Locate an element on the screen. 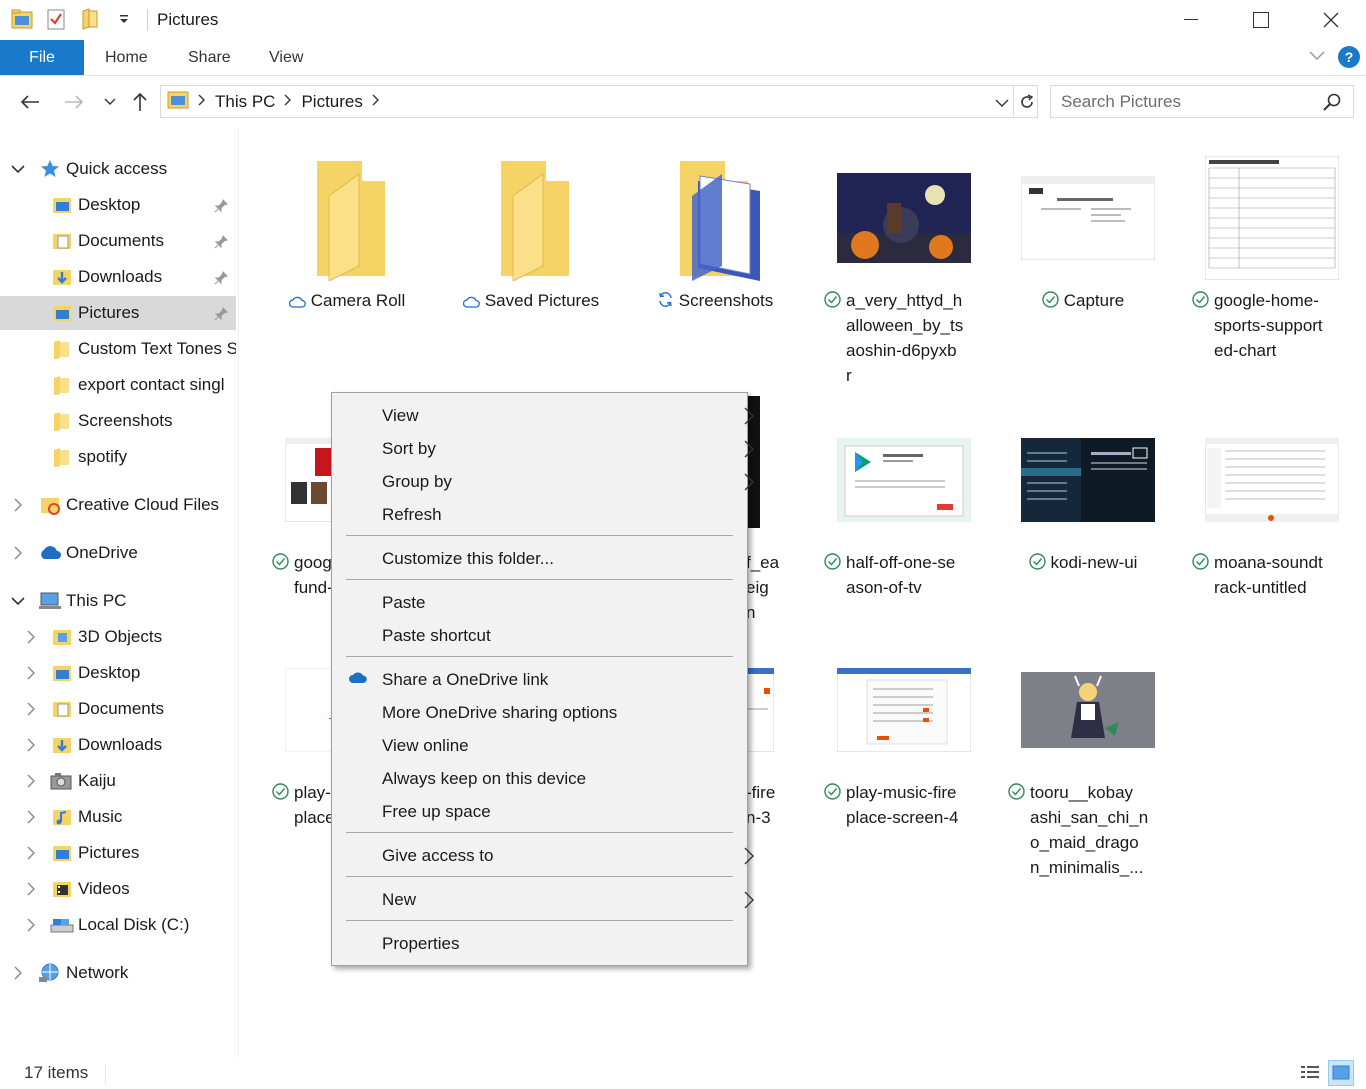 The width and height of the screenshot is (1366, 1089). address-history-dropdown-icon is located at coordinates (1002, 104).